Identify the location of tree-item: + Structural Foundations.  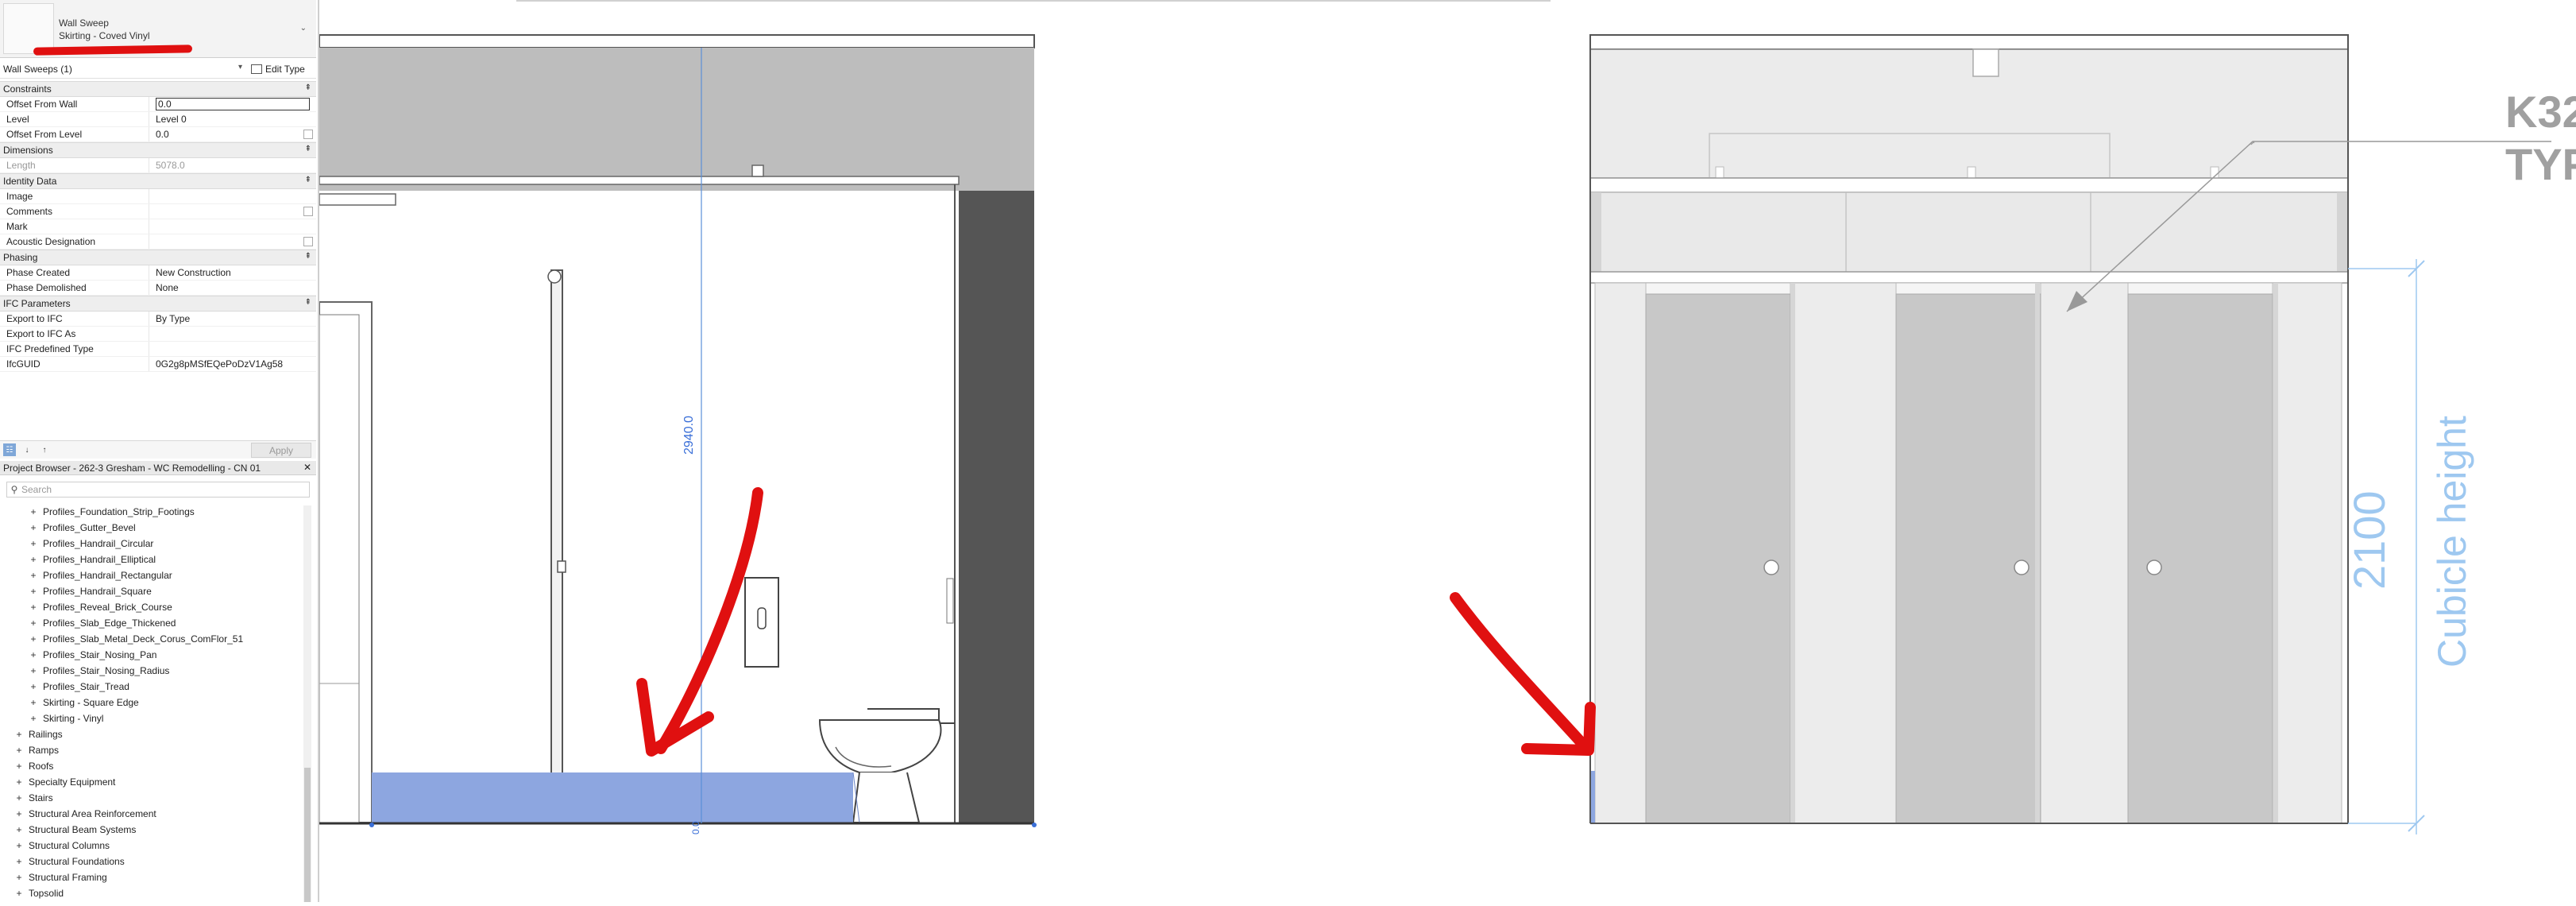
(151, 861).